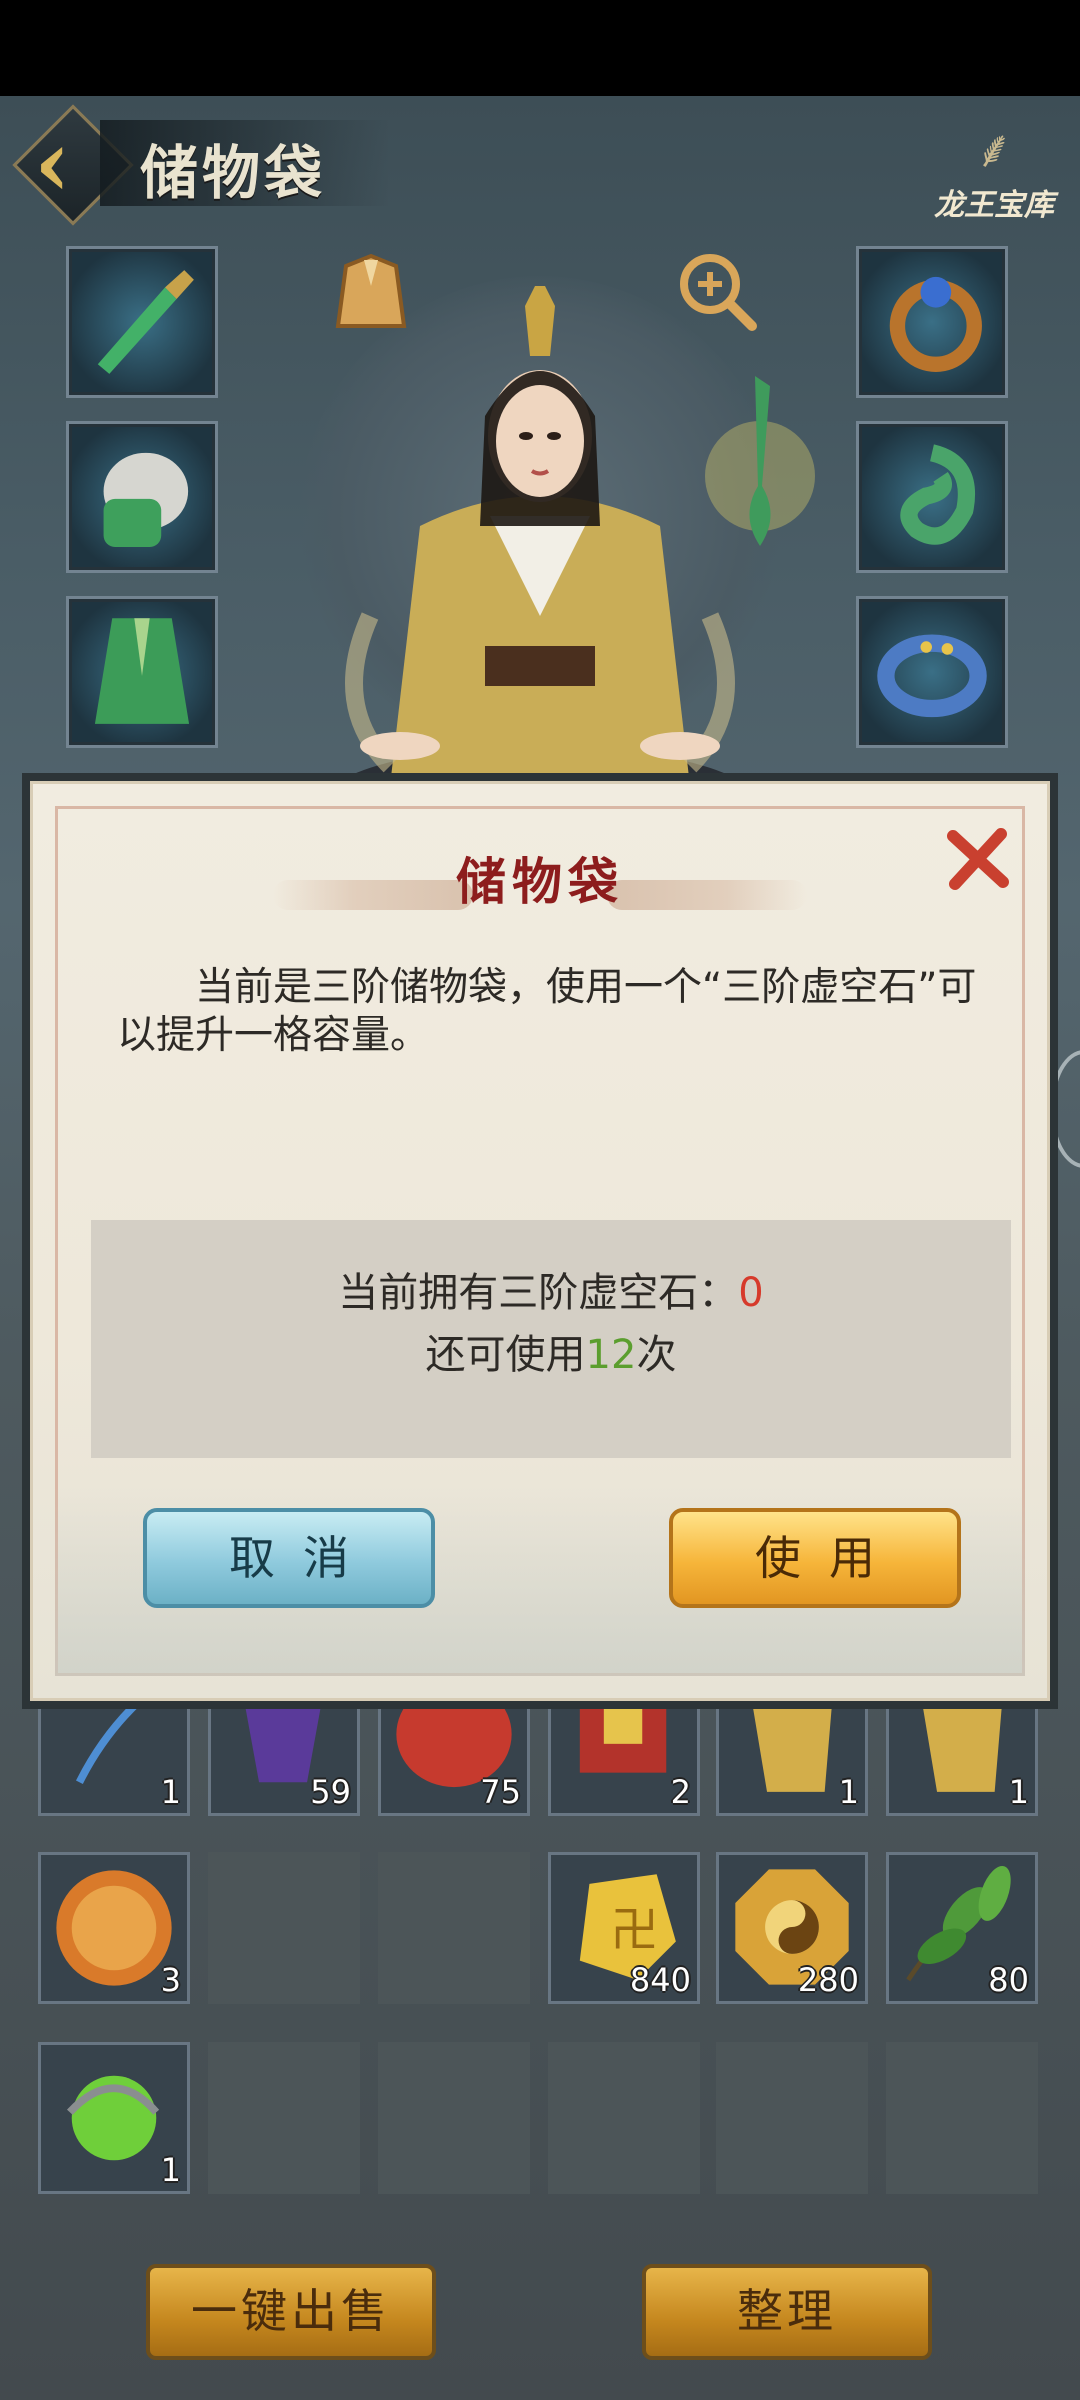 This screenshot has width=1080, height=2400. I want to click on dragon-king-treasury-logo: ⸙ 龙王宝库, so click(994, 175).